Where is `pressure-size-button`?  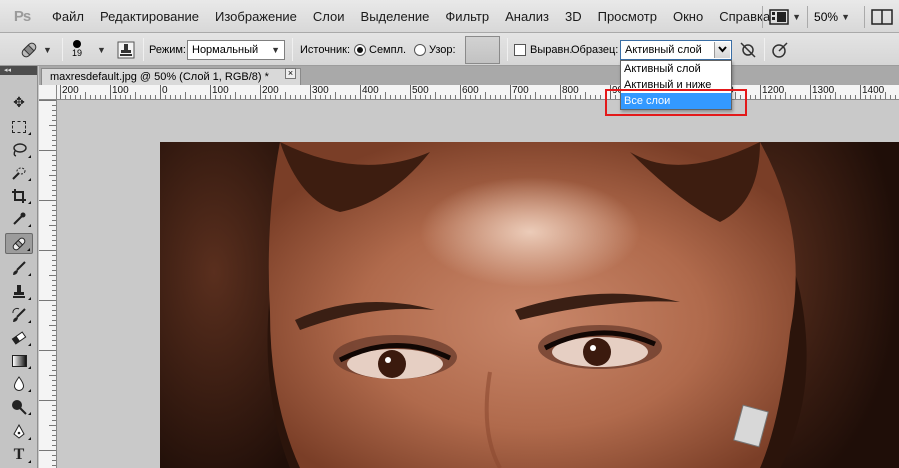
pressure-size-button is located at coordinates (780, 49).